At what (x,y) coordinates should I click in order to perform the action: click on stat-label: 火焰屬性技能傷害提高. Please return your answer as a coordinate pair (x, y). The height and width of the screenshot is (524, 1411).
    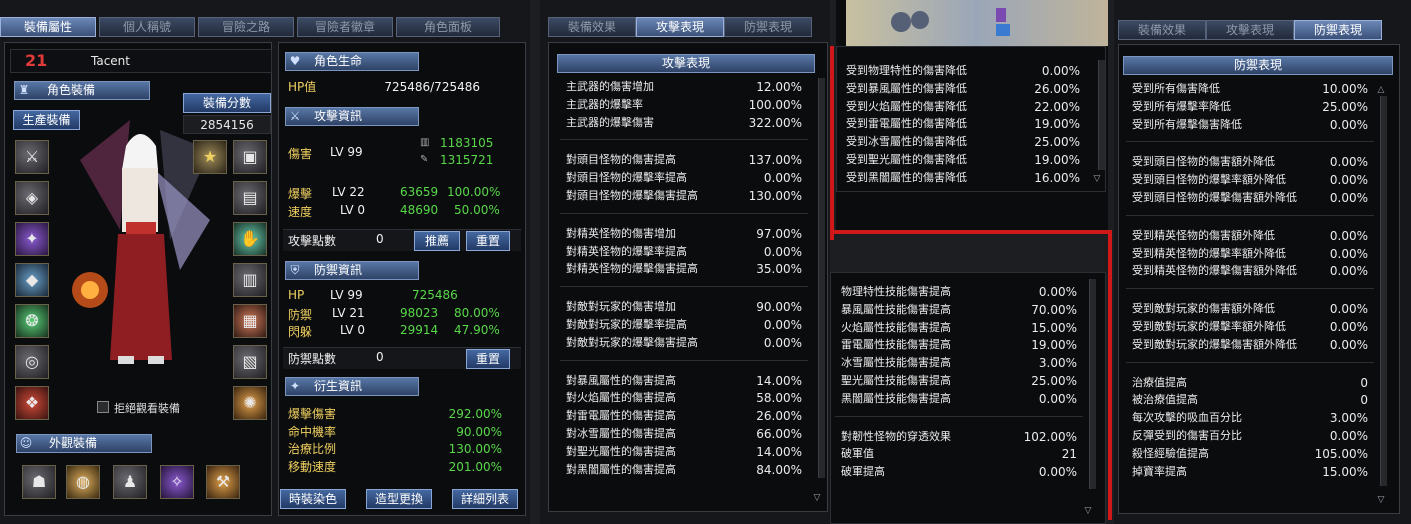
    Looking at the image, I should click on (896, 327).